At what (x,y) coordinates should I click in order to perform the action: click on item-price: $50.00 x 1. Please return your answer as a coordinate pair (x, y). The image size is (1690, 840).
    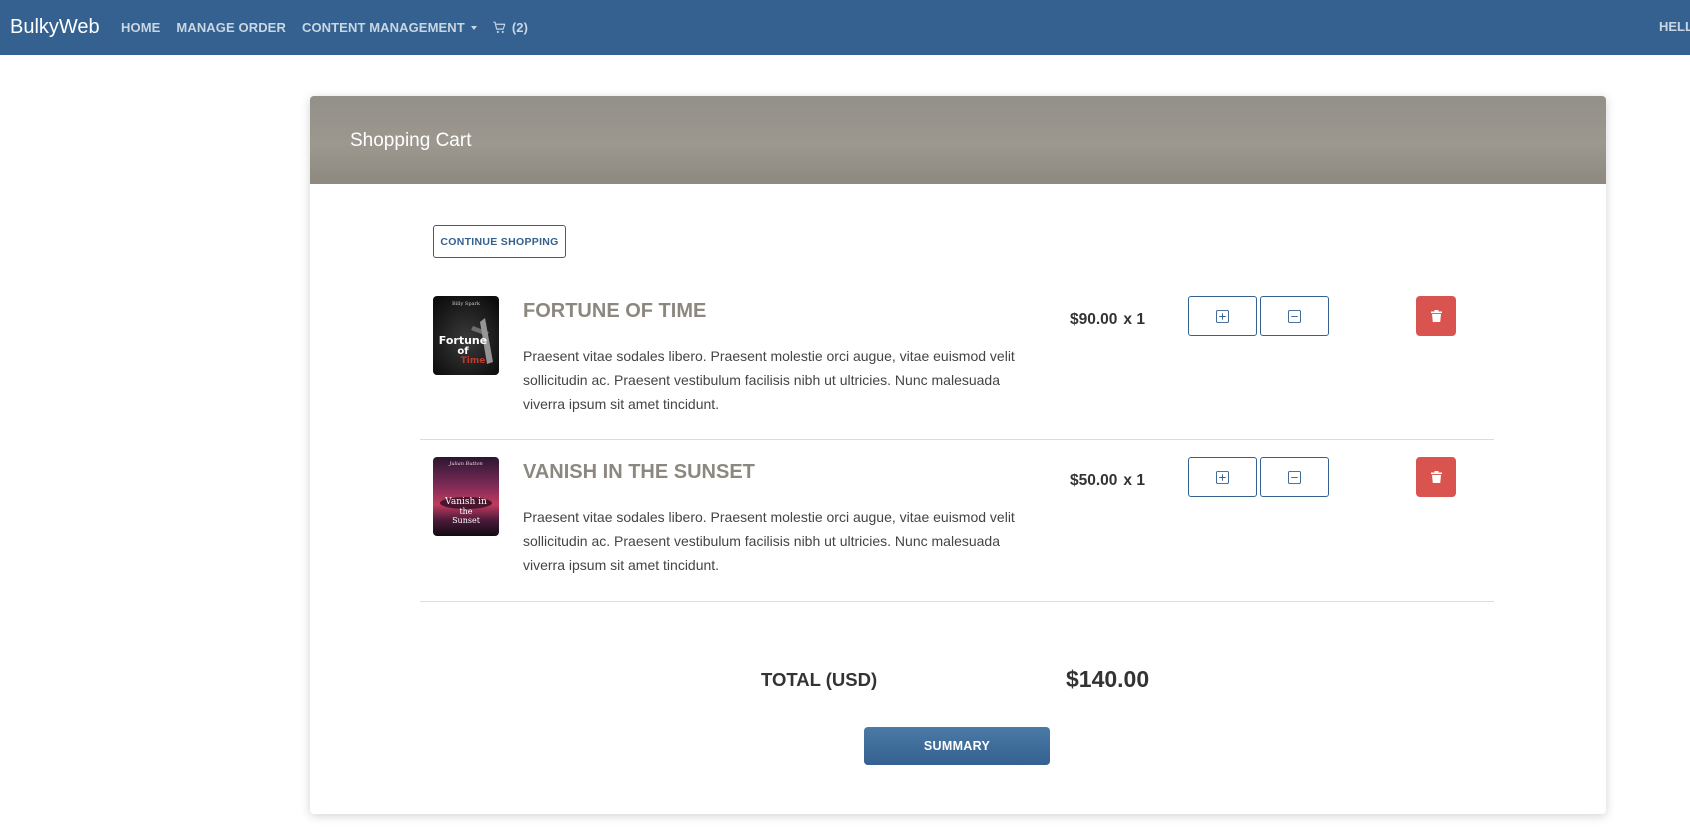
    Looking at the image, I should click on (1107, 481).